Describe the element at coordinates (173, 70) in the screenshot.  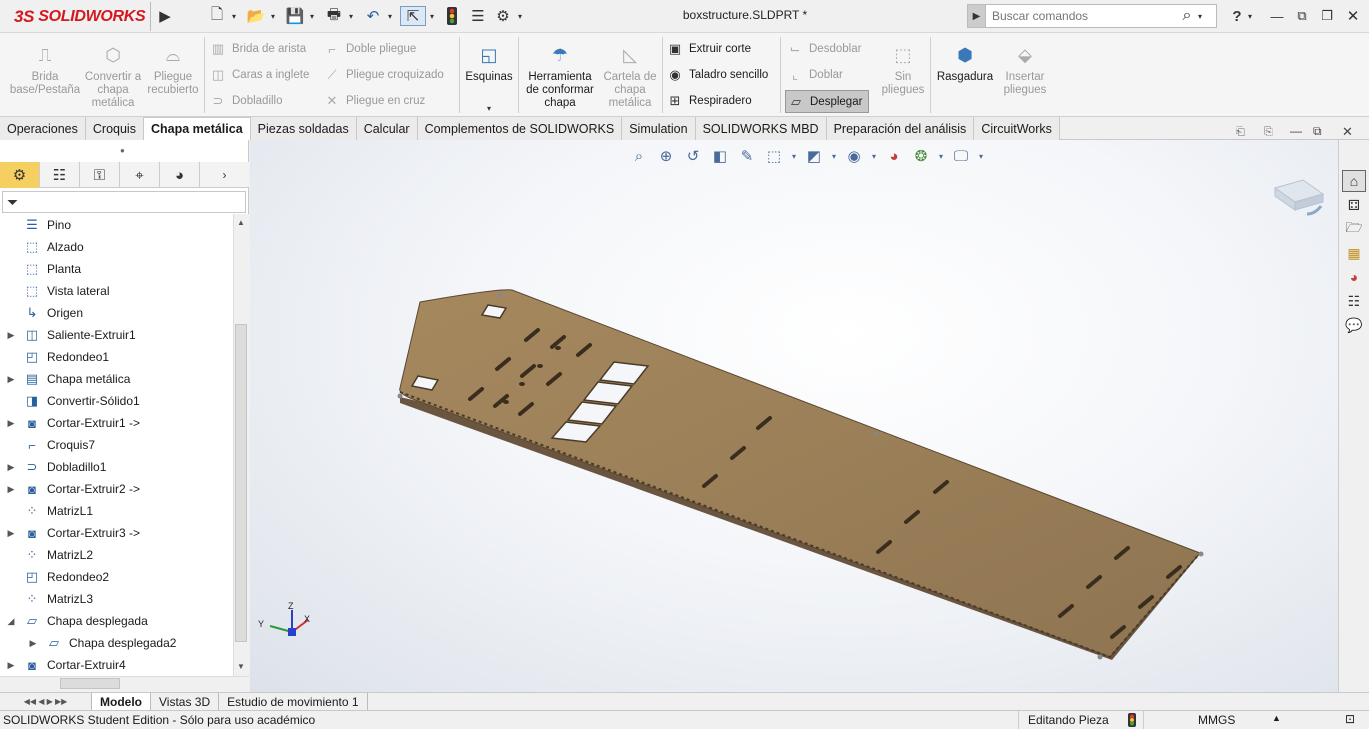
I see `pliegue-recubierto-button: ⌓ Pliegue recubierto` at that location.